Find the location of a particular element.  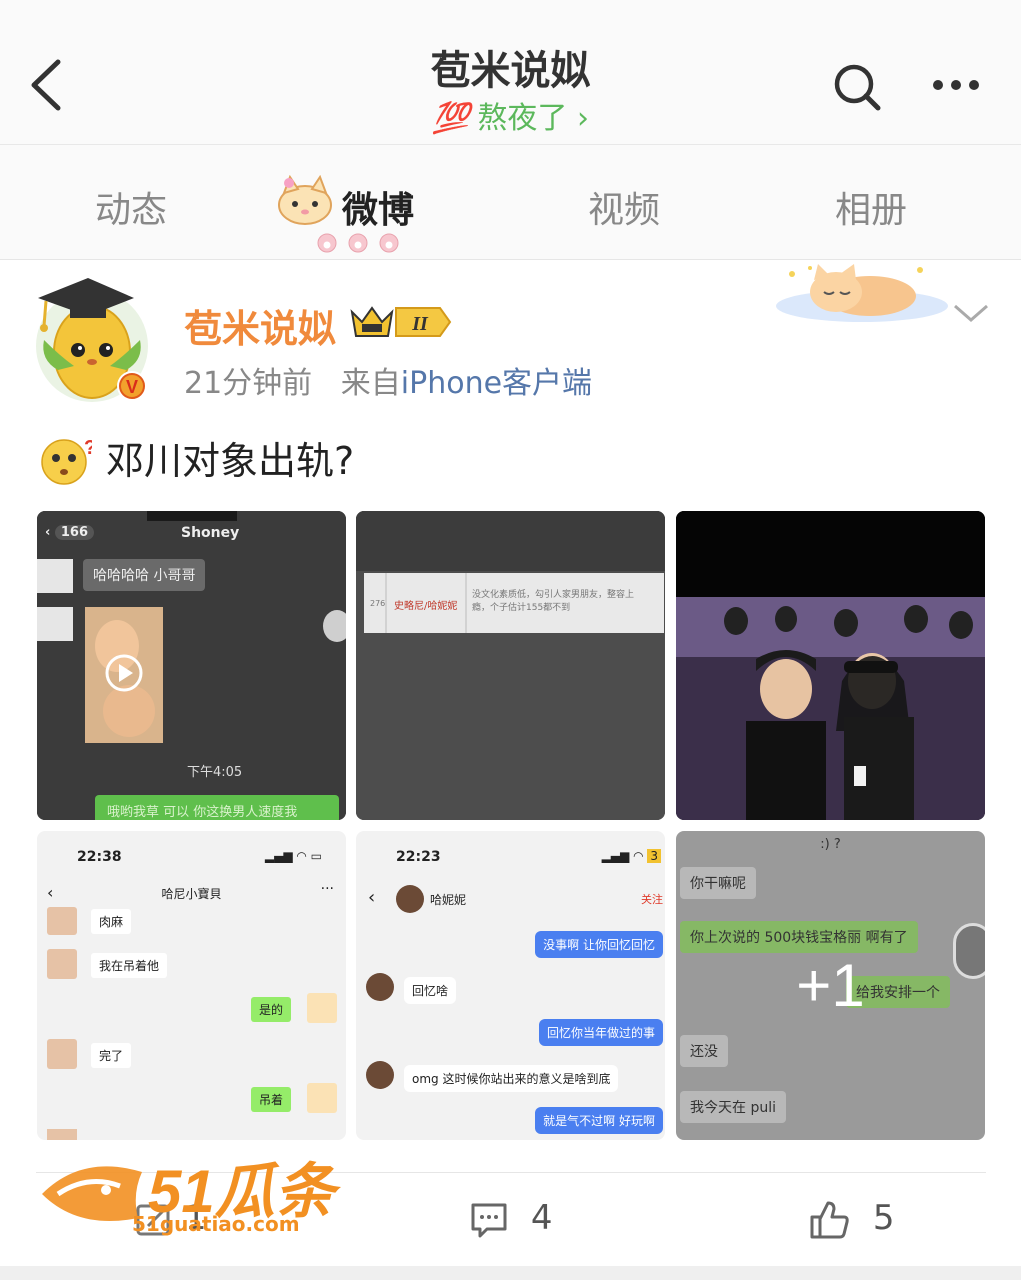

follow-button: 关注 is located at coordinates (652, 899).